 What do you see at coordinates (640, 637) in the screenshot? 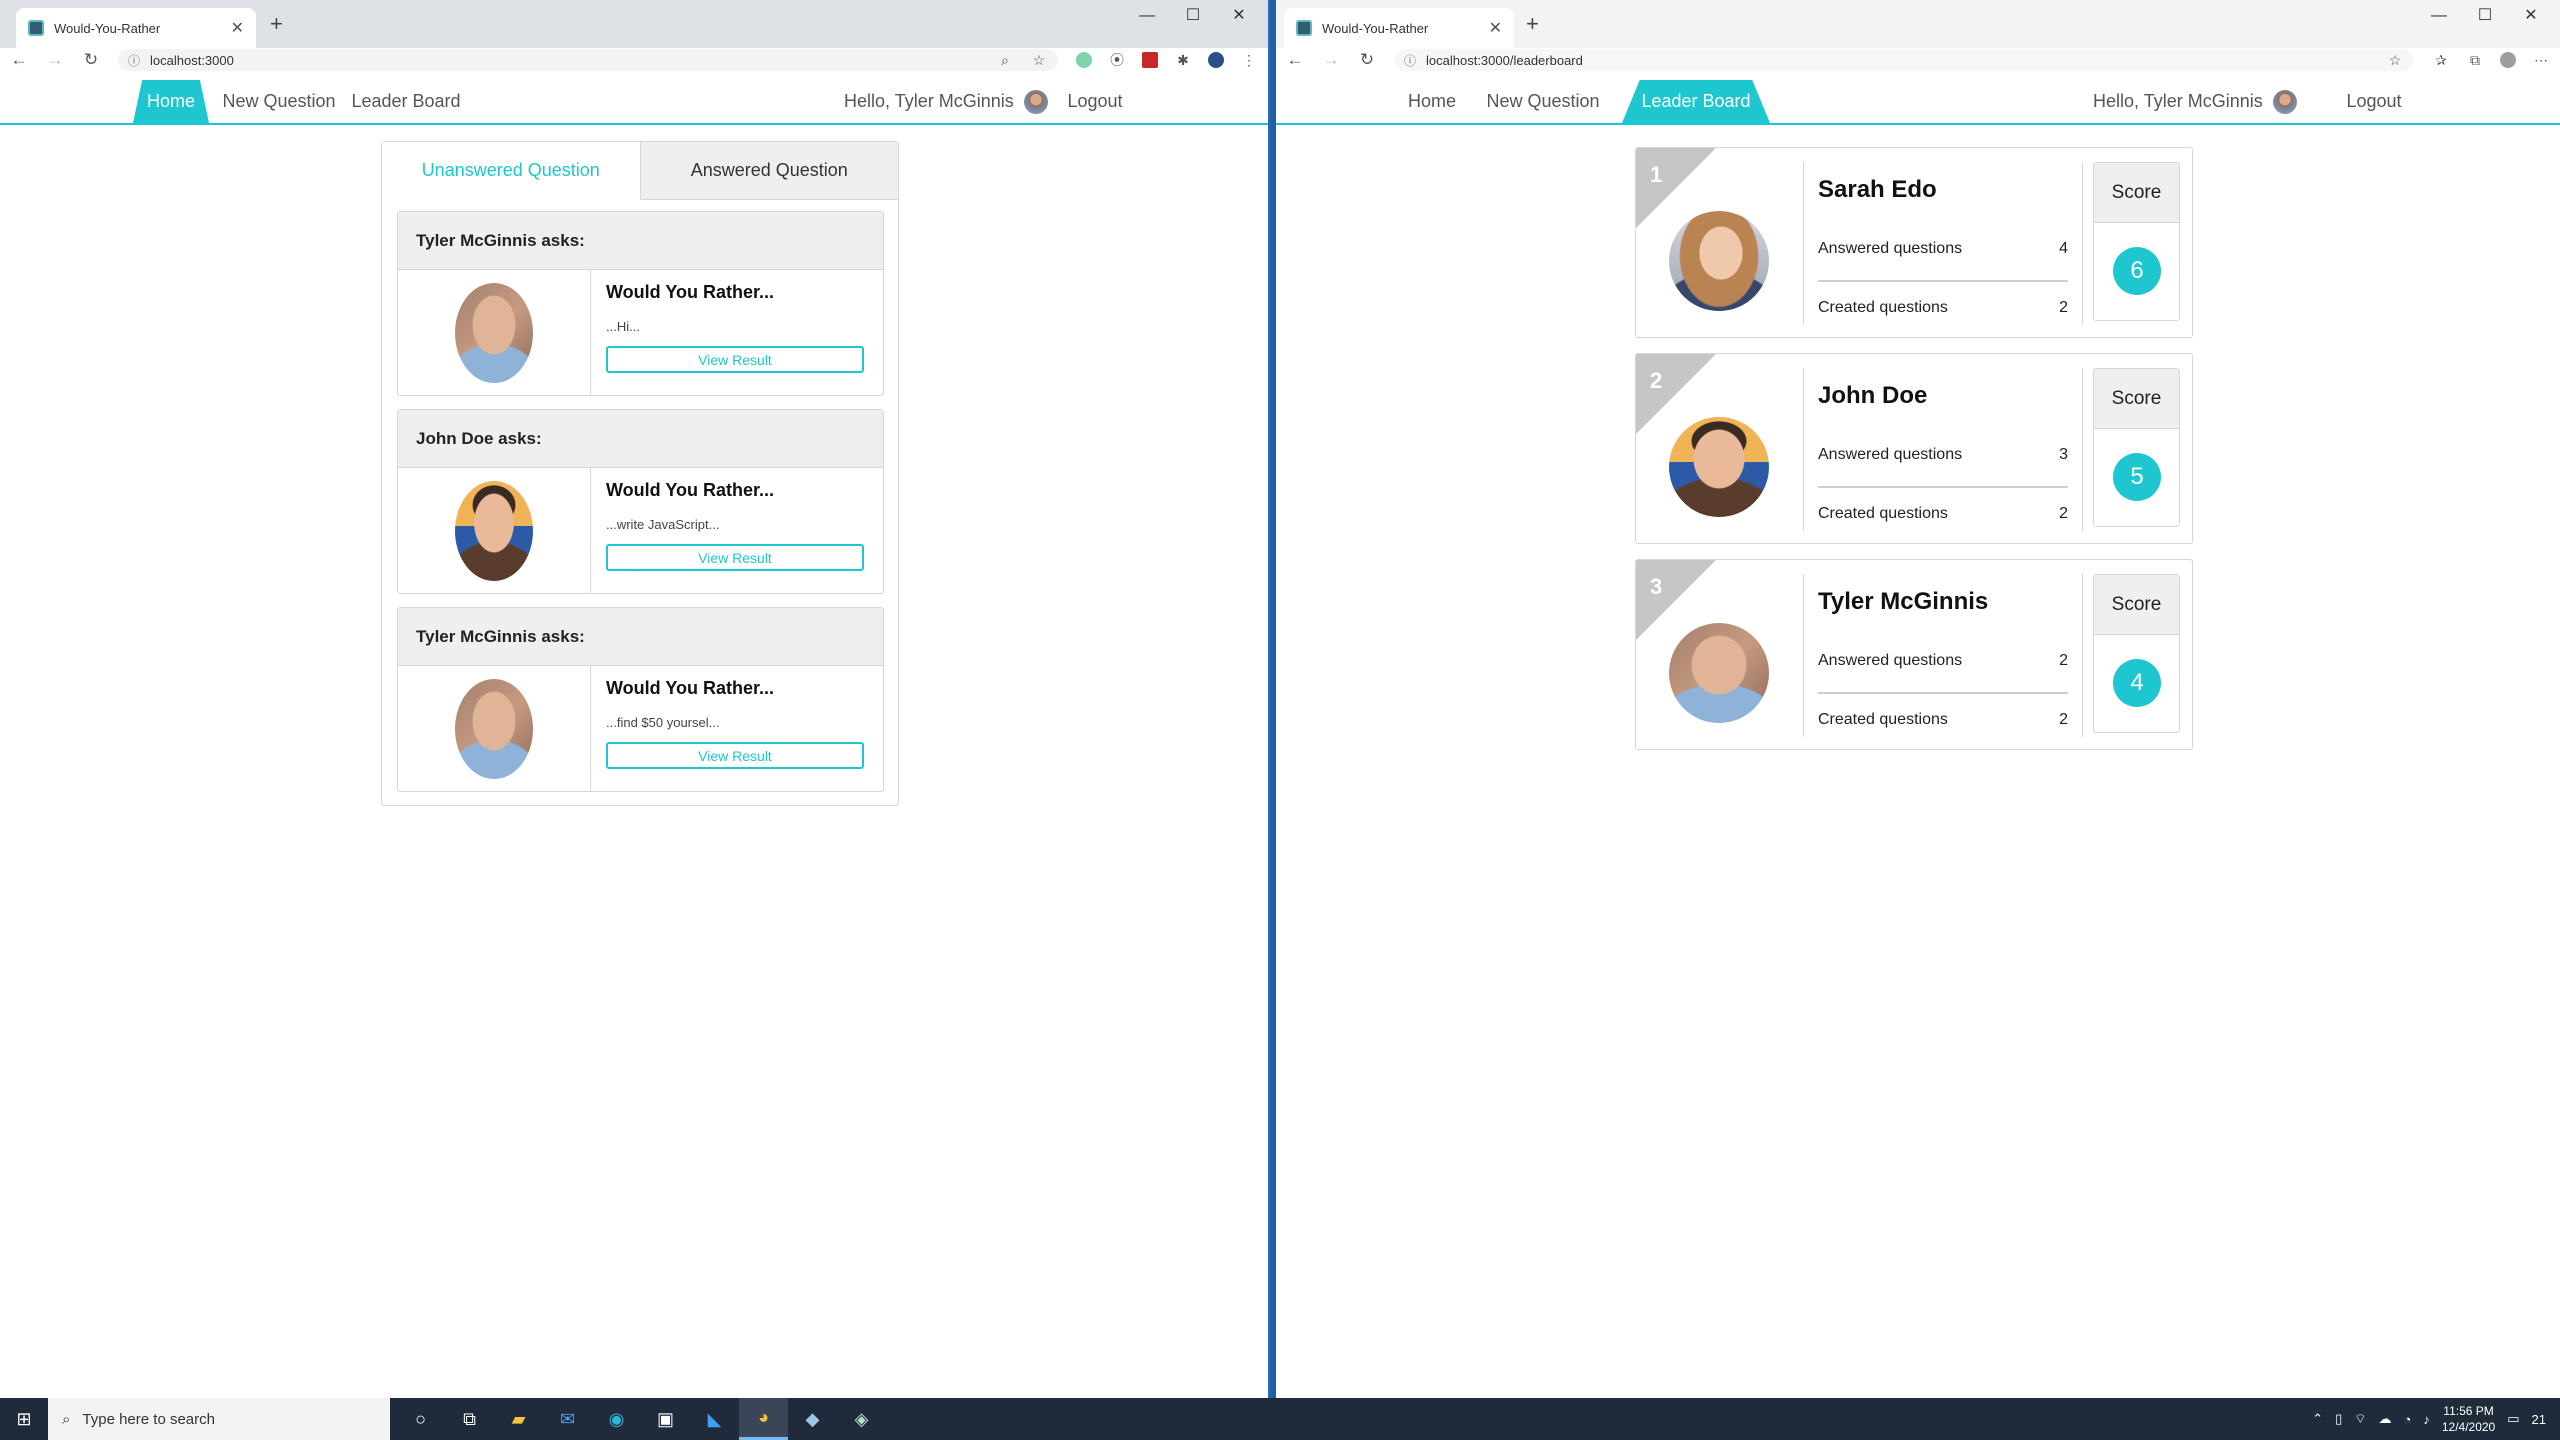
I see `question-author: Tyler McGinnis asks:` at bounding box center [640, 637].